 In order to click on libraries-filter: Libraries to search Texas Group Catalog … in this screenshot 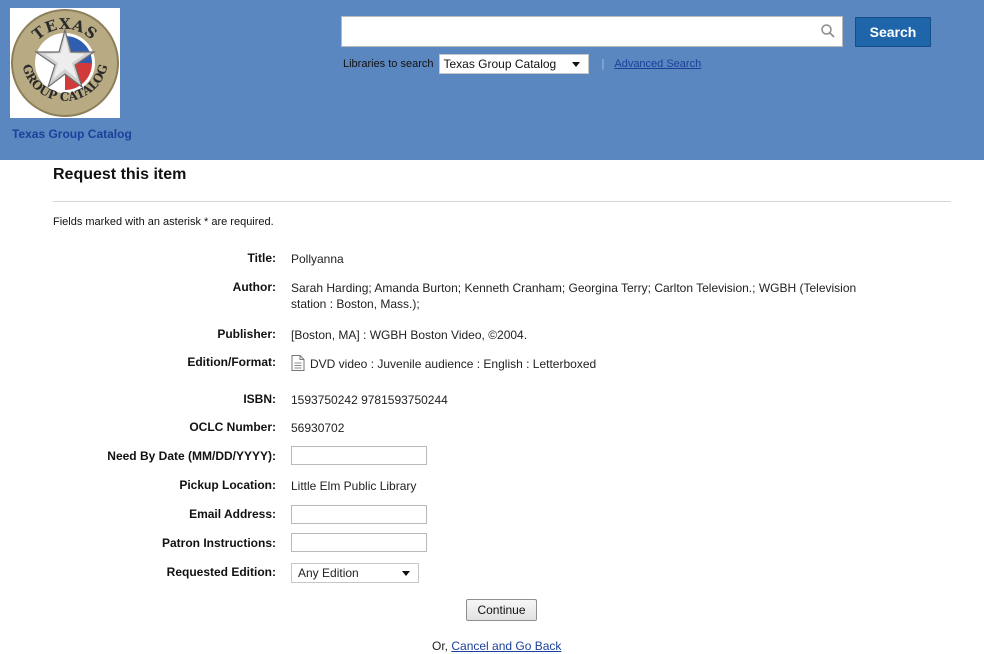, I will do `click(522, 64)`.